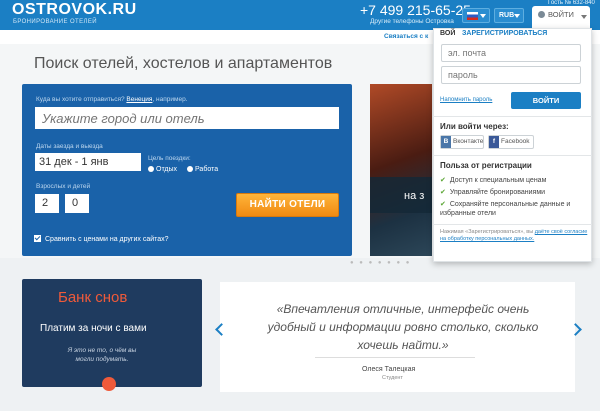  I want to click on page-title: Поиск отелей, хостелов и апартаментов, so click(183, 63).